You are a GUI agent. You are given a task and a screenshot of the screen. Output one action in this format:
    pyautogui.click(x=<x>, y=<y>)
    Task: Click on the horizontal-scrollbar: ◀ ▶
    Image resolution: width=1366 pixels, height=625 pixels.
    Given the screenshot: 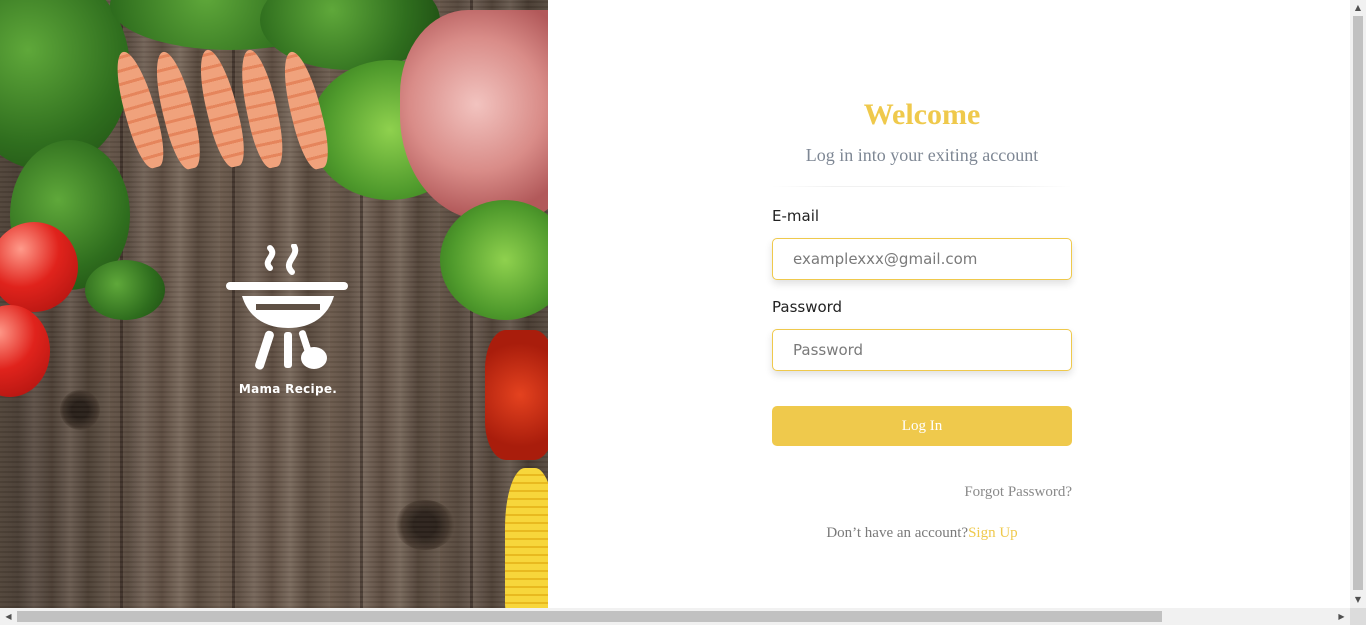 What is the action you would take?
    pyautogui.click(x=675, y=616)
    